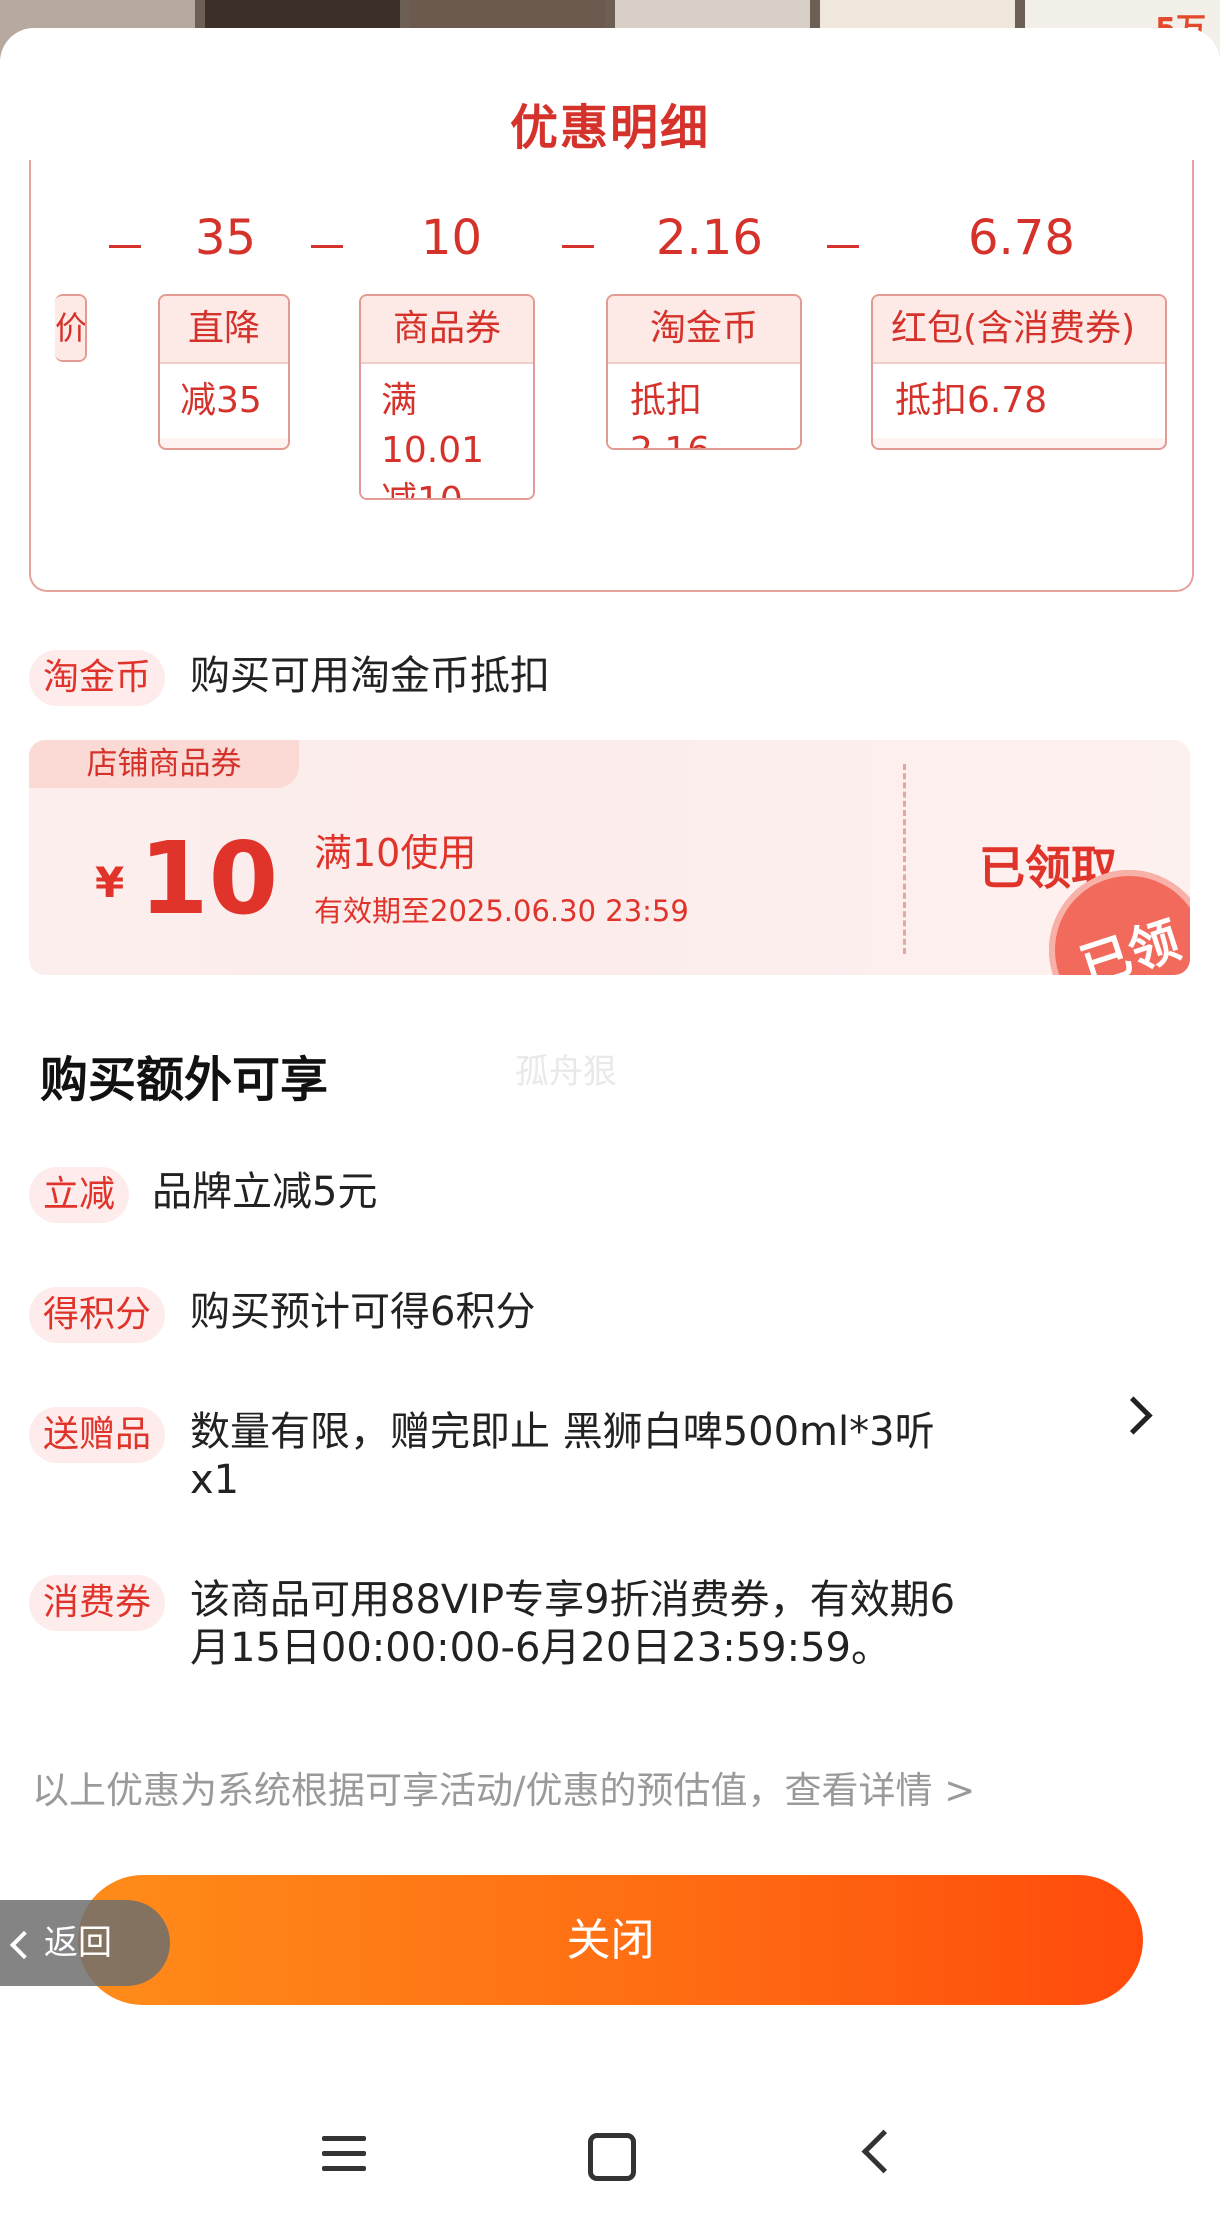  I want to click on chip-body: 满10.01减10, so click(447, 431).